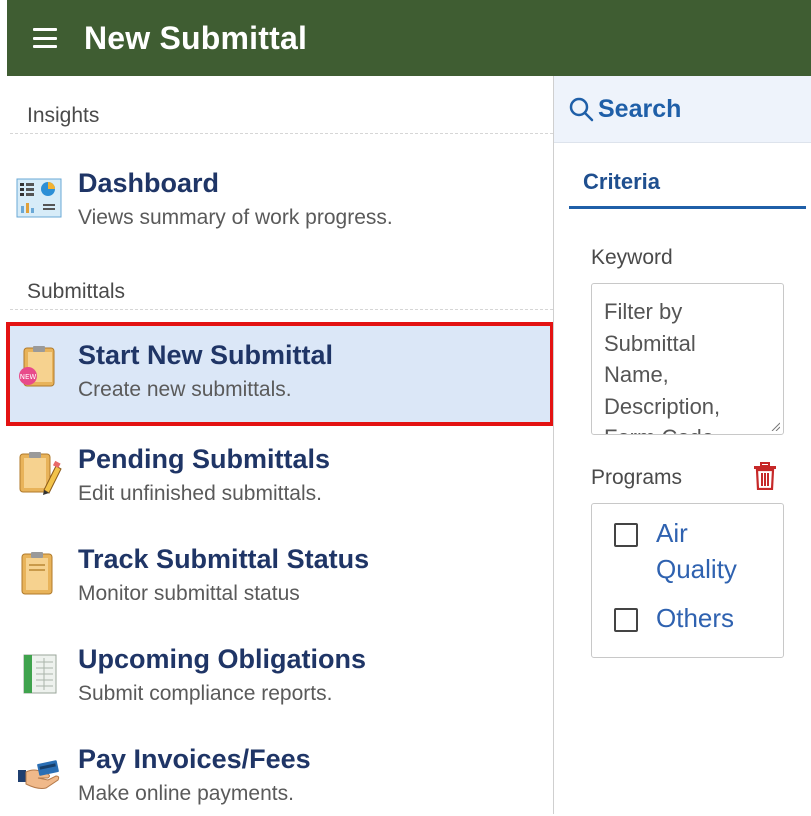 Image resolution: width=811 pixels, height=816 pixels. What do you see at coordinates (626, 535) in the screenshot?
I see `checkbox-air-quality` at bounding box center [626, 535].